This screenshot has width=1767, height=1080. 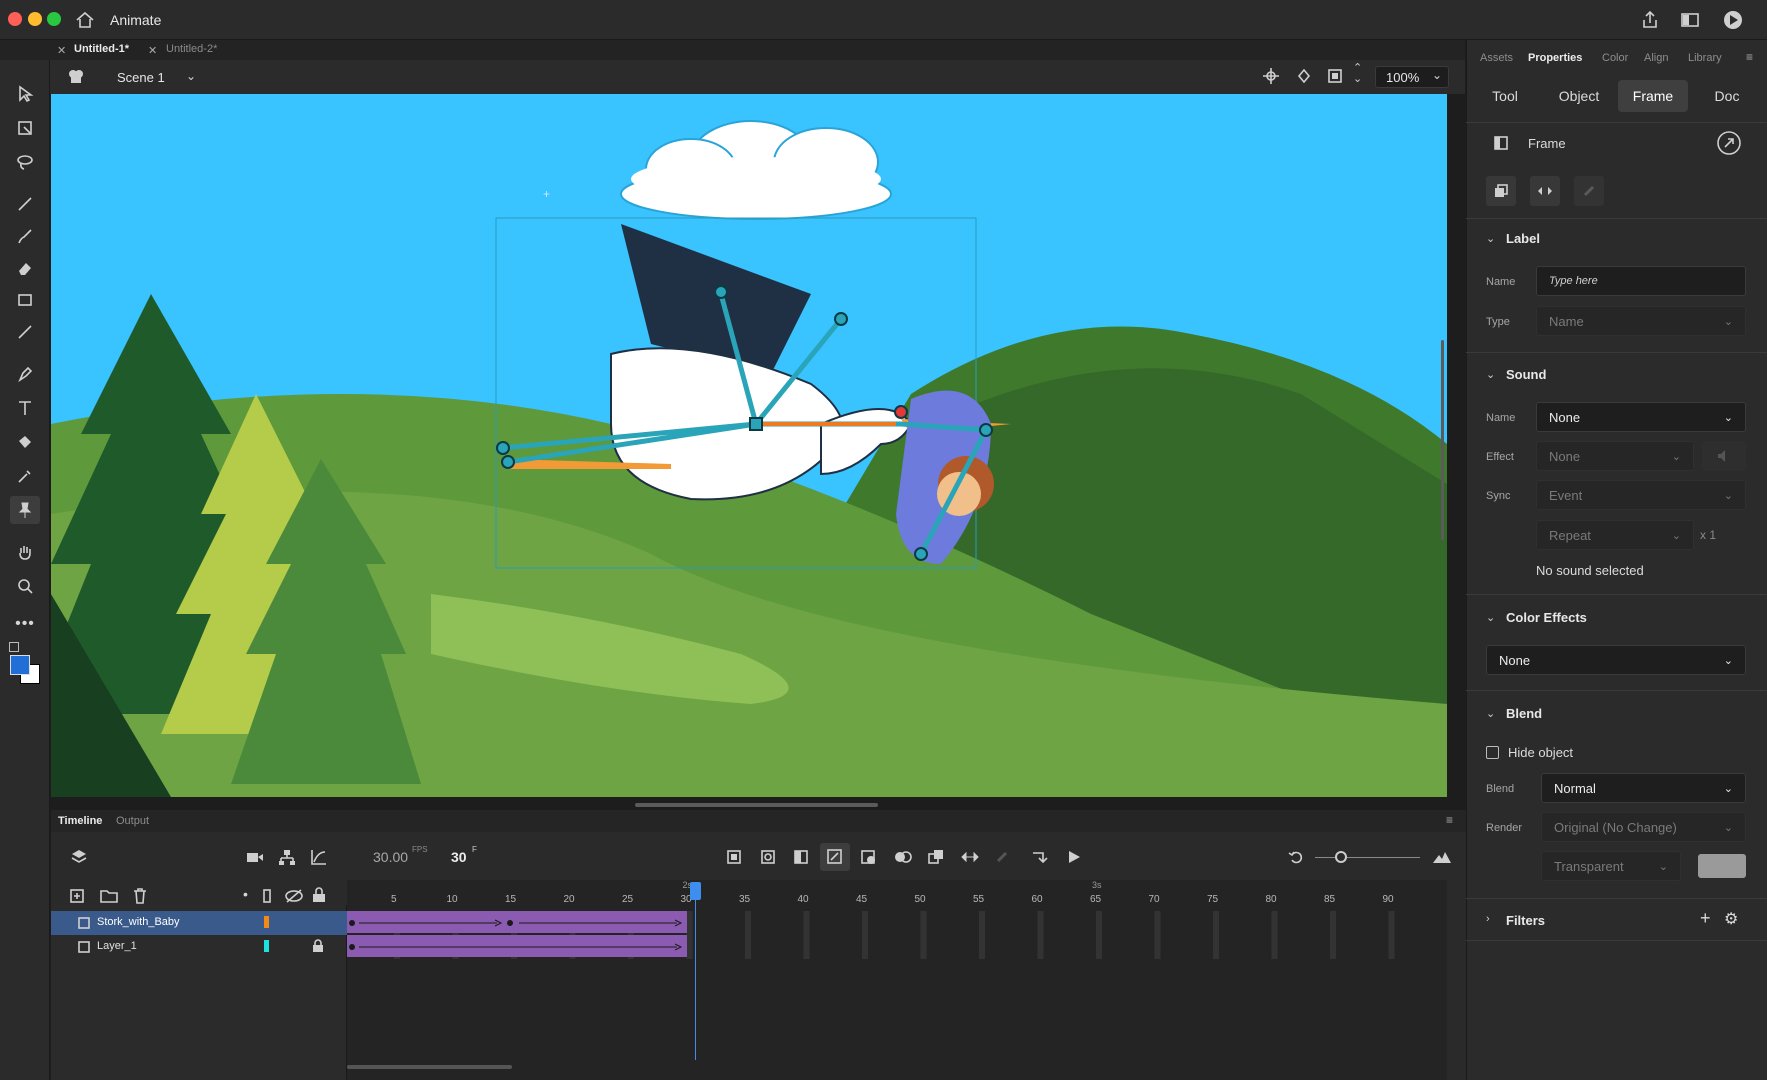 What do you see at coordinates (255, 857) in the screenshot?
I see `camera-icon` at bounding box center [255, 857].